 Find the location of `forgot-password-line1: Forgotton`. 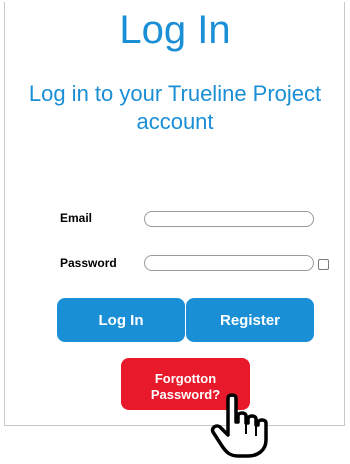

forgot-password-line1: Forgotton is located at coordinates (185, 378).